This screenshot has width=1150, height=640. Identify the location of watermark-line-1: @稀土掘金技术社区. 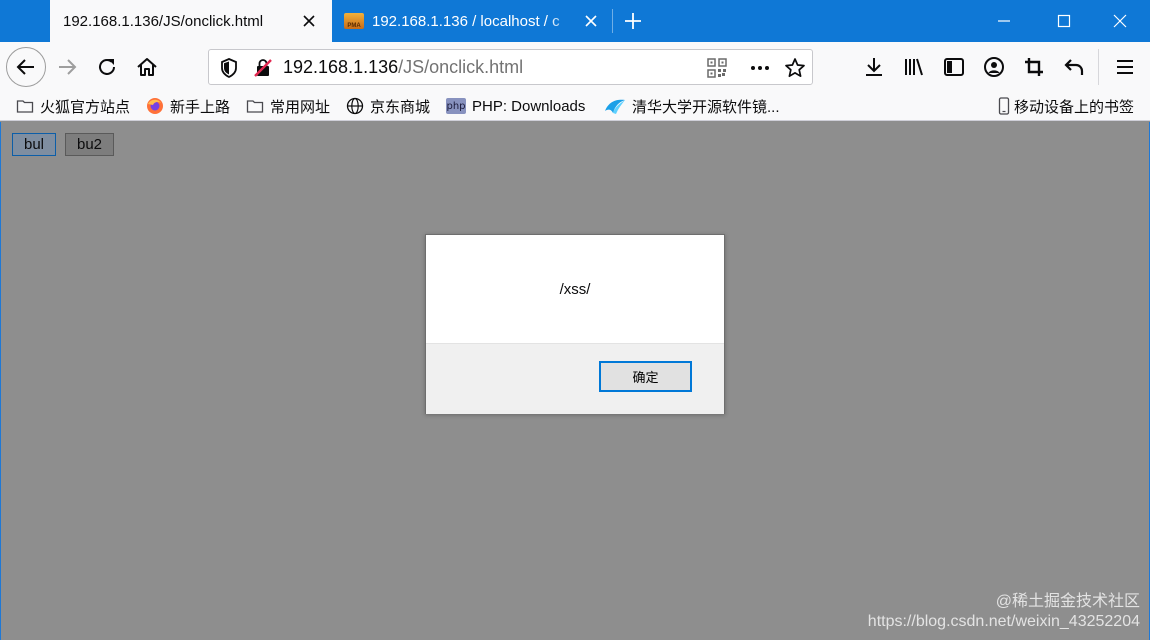
(1067, 601).